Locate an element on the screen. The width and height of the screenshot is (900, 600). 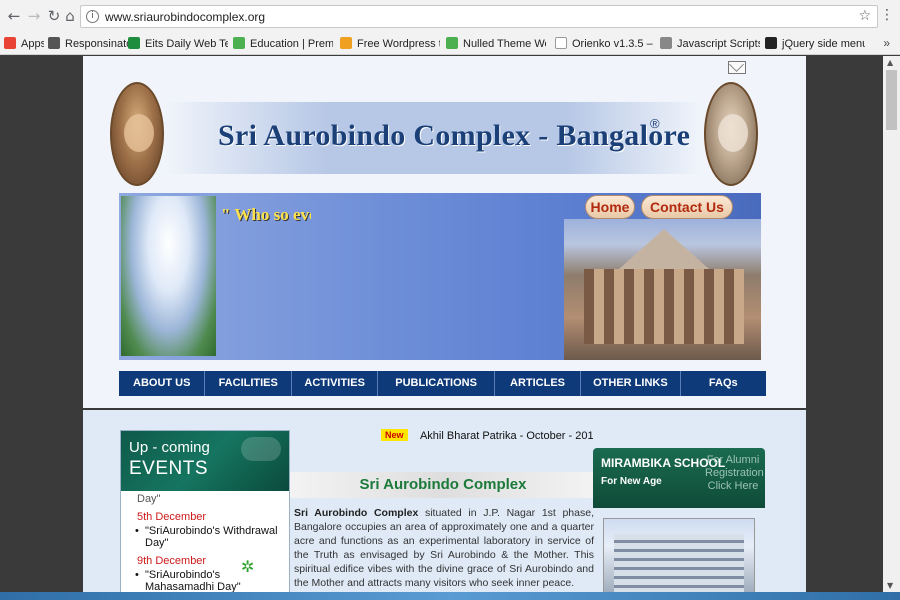
fountain-image is located at coordinates (168, 276).